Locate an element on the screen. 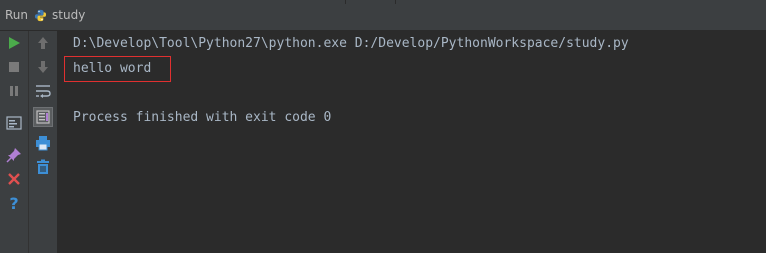 The height and width of the screenshot is (253, 766). pause-icon is located at coordinates (14, 91).